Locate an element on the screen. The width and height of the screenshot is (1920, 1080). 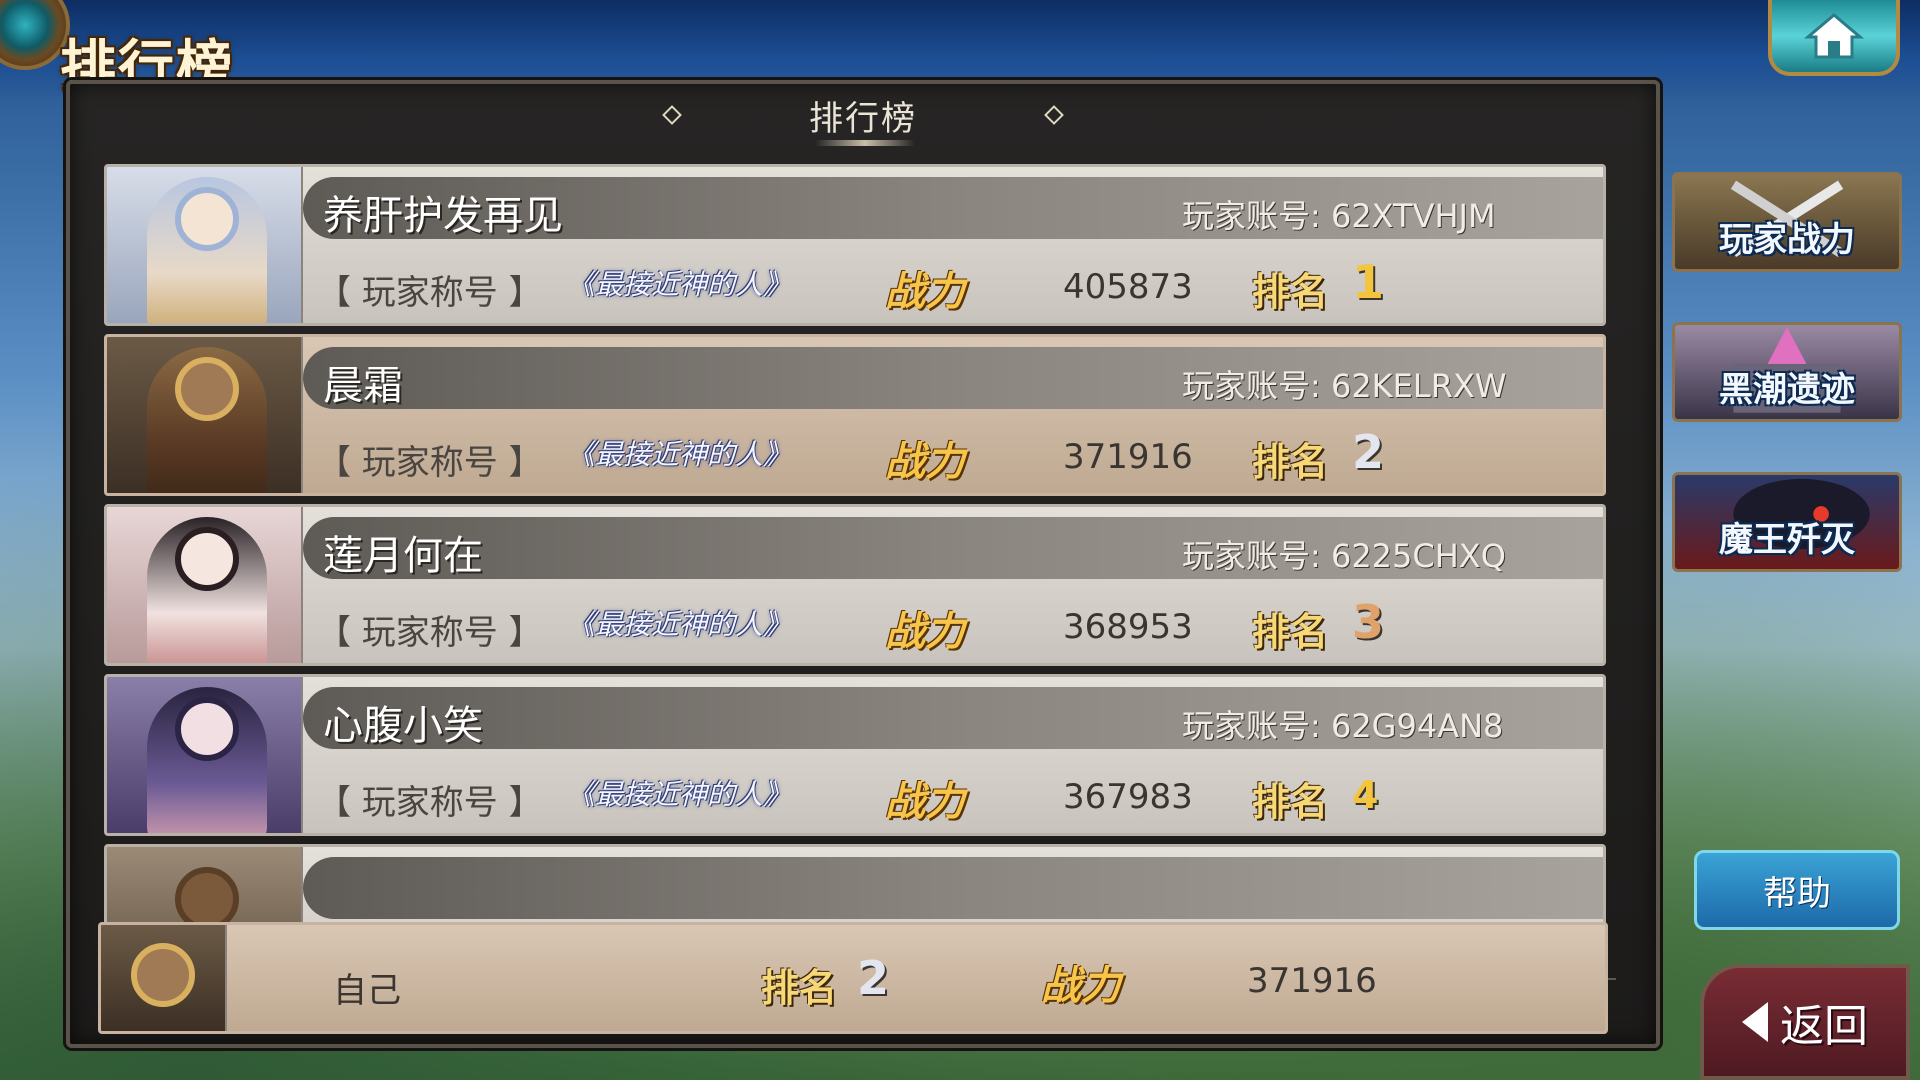
player-account: 玩家账号: 6225CHXQ is located at coordinates (1344, 556).